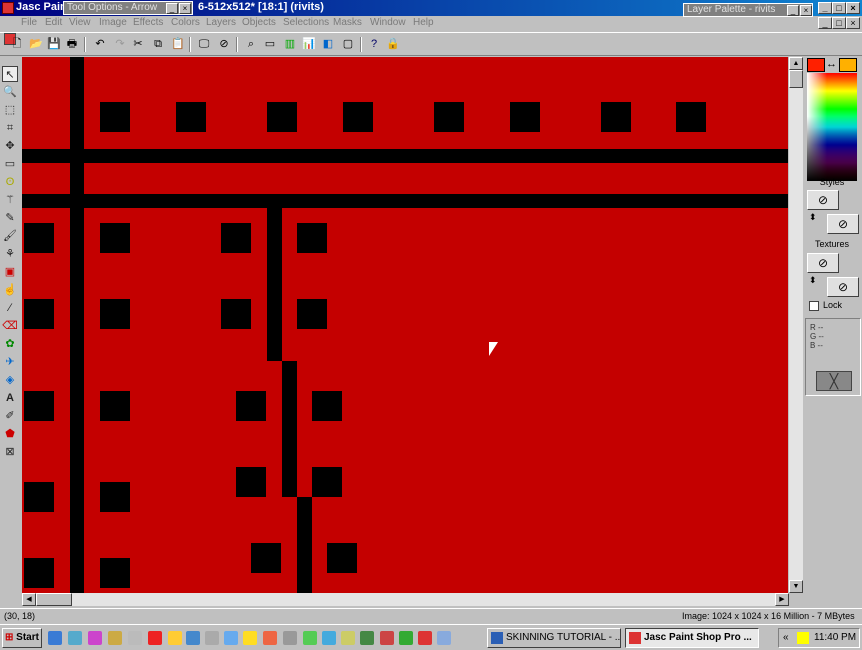  Describe the element at coordinates (10, 416) in the screenshot. I see `draw-tool-icon: ✐` at that location.